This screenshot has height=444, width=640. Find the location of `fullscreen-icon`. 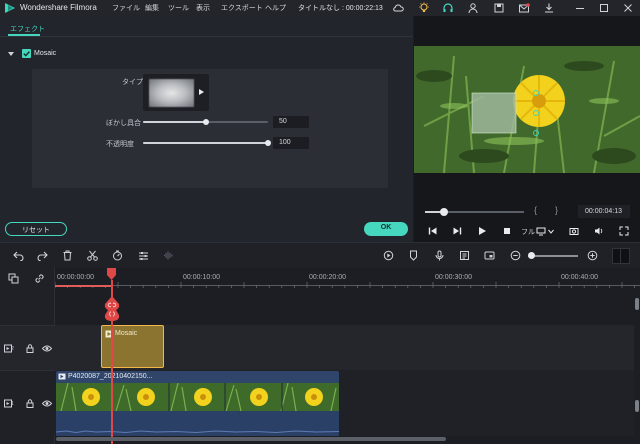

fullscreen-icon is located at coordinates (624, 231).